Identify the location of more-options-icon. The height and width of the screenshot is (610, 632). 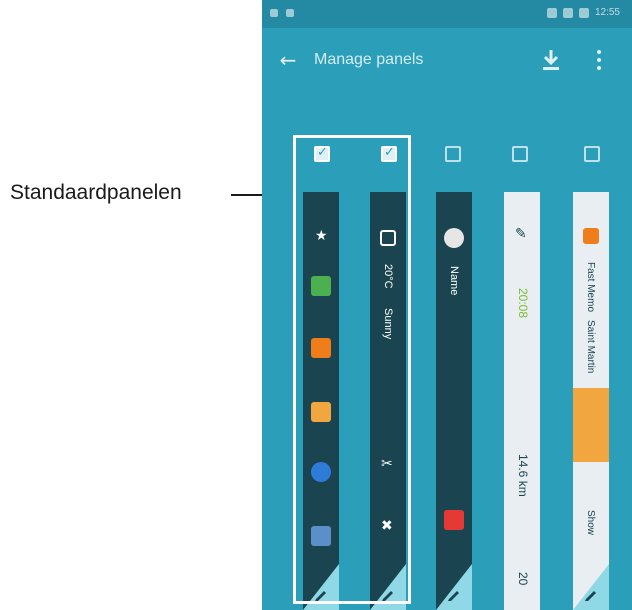
(599, 60).